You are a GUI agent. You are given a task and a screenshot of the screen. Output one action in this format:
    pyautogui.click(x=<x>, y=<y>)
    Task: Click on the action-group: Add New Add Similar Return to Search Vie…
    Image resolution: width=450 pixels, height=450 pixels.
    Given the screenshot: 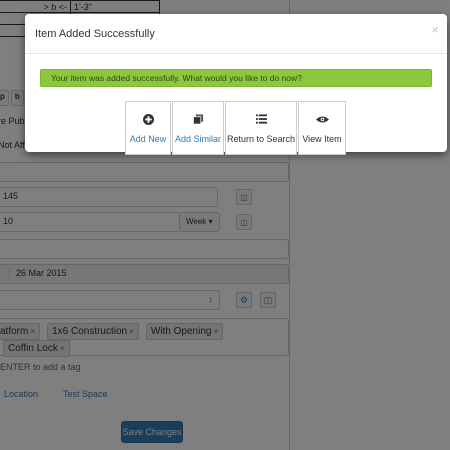 What is the action you would take?
    pyautogui.click(x=235, y=128)
    